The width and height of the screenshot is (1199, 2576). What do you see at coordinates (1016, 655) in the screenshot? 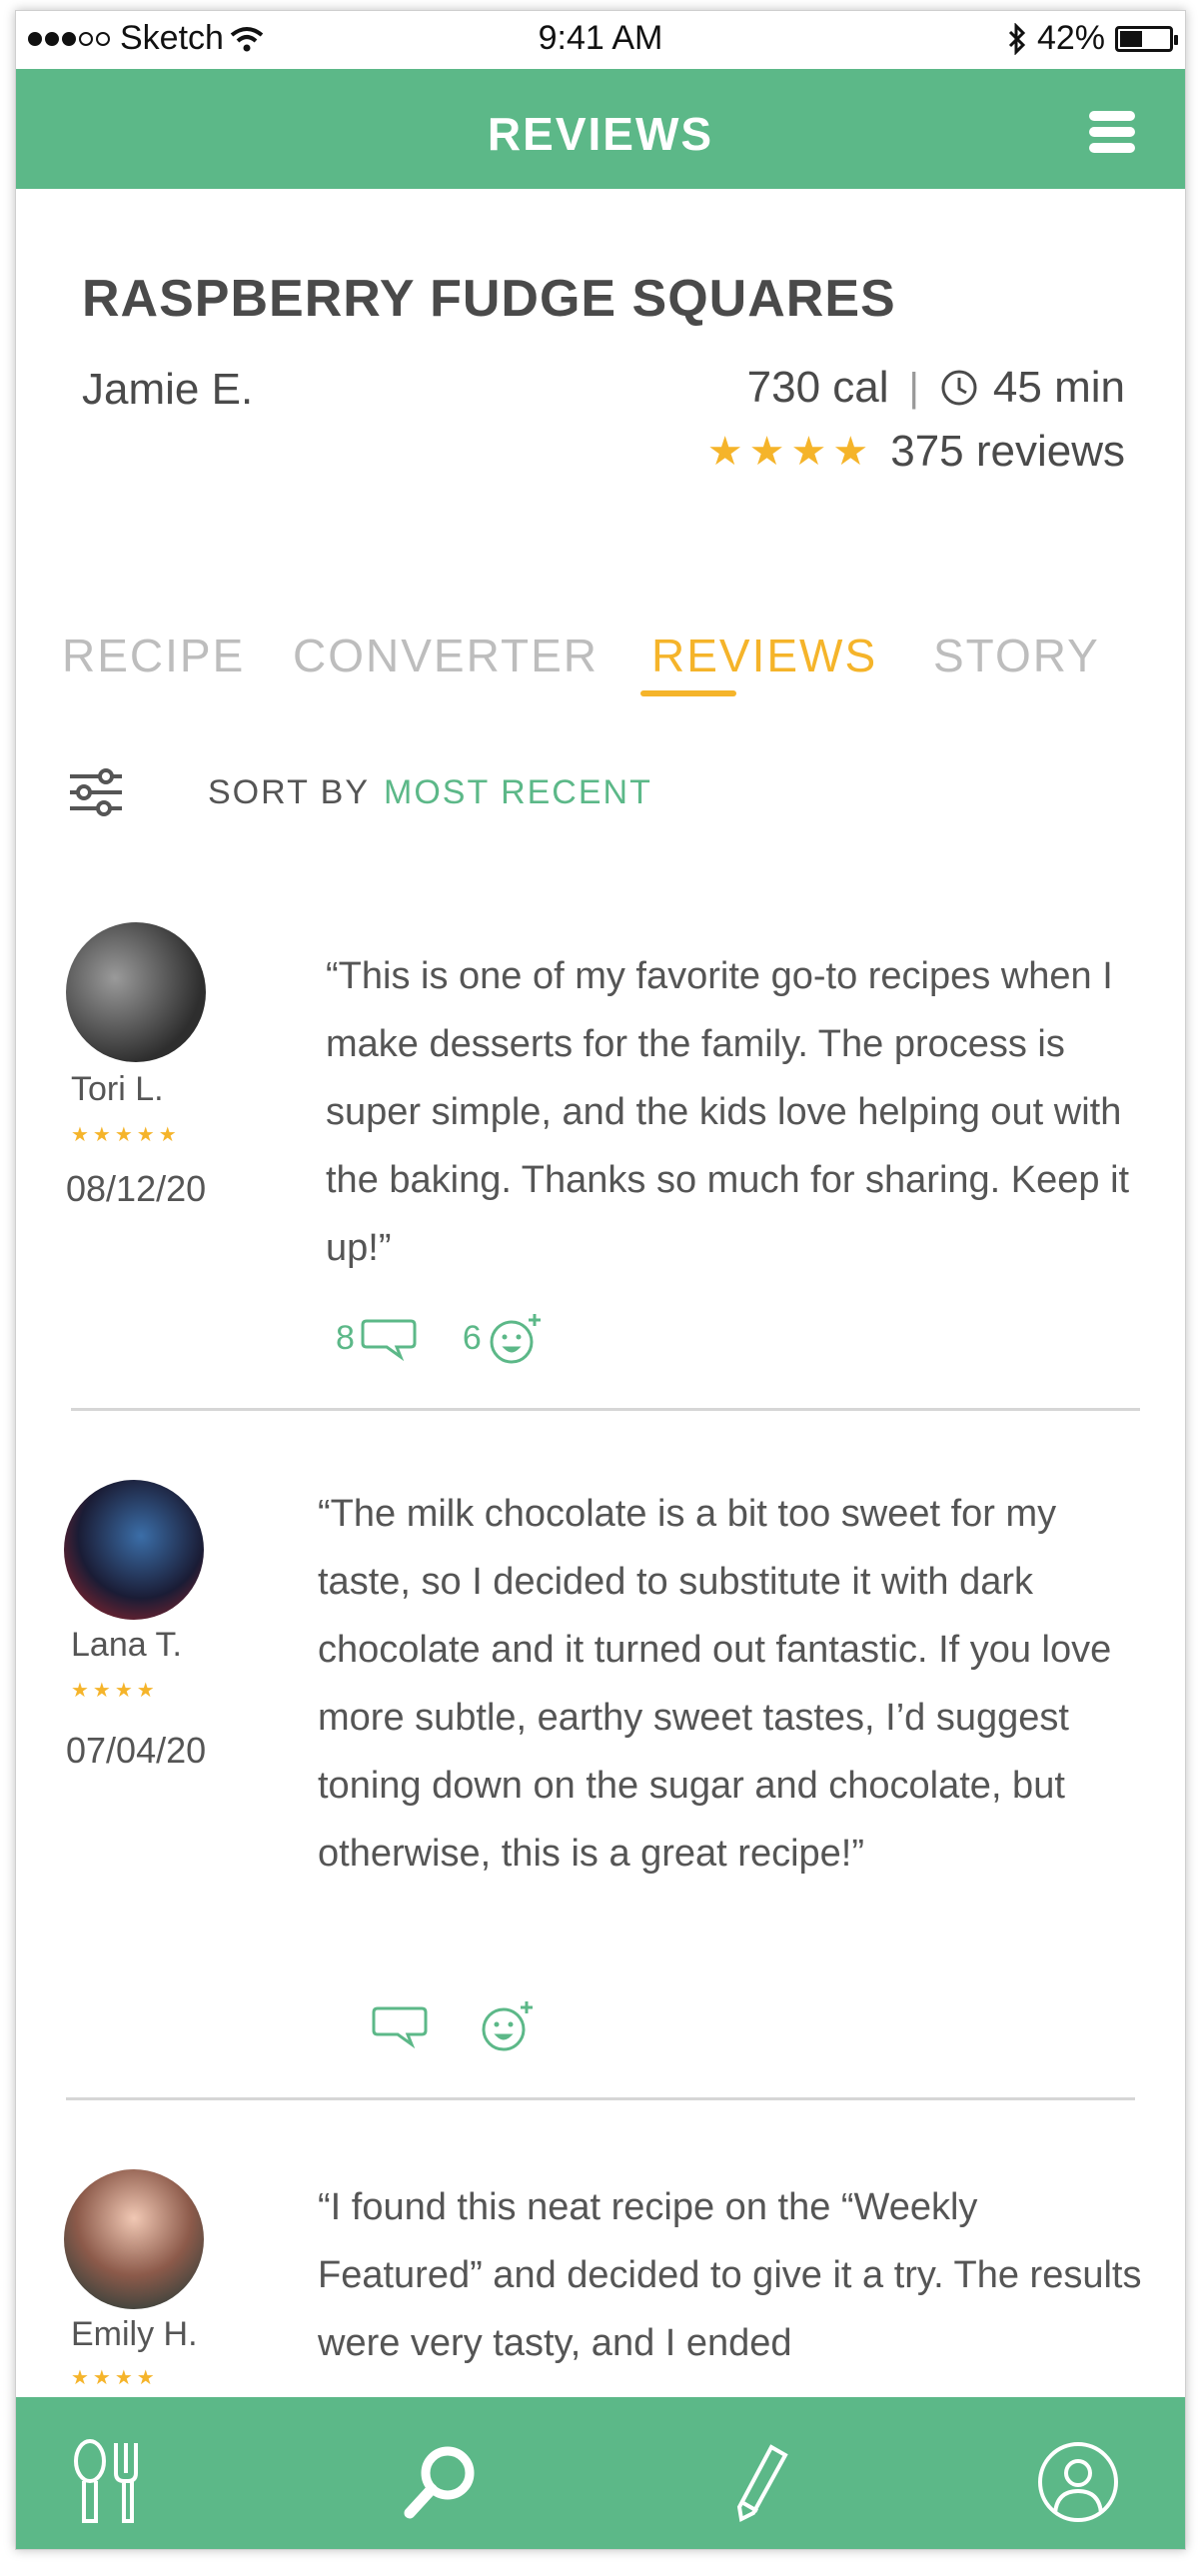
I see `tab-story: STORY` at bounding box center [1016, 655].